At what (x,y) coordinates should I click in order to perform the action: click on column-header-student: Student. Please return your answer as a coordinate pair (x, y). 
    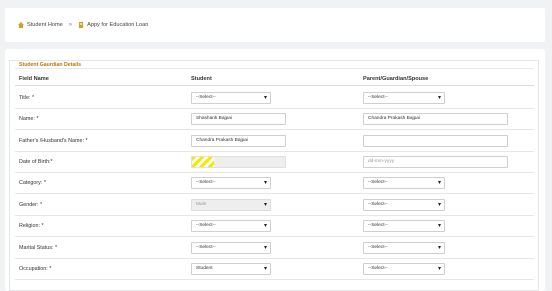
    Looking at the image, I should click on (201, 79).